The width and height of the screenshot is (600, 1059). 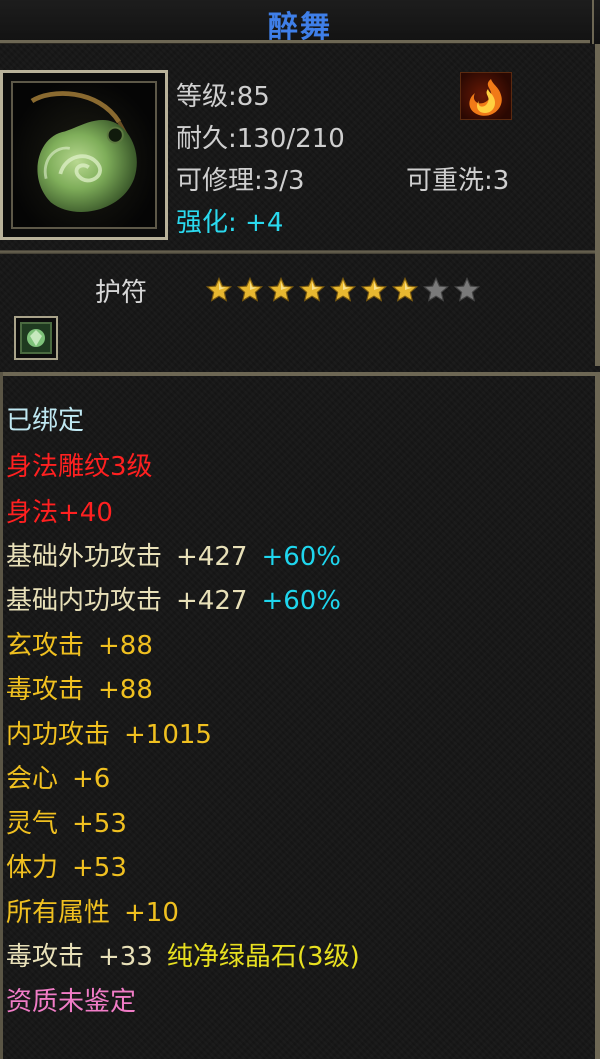 I want to click on gem-poison-attr: 毒攻击 +33 纯净绿晶石(3级), so click(x=183, y=954).